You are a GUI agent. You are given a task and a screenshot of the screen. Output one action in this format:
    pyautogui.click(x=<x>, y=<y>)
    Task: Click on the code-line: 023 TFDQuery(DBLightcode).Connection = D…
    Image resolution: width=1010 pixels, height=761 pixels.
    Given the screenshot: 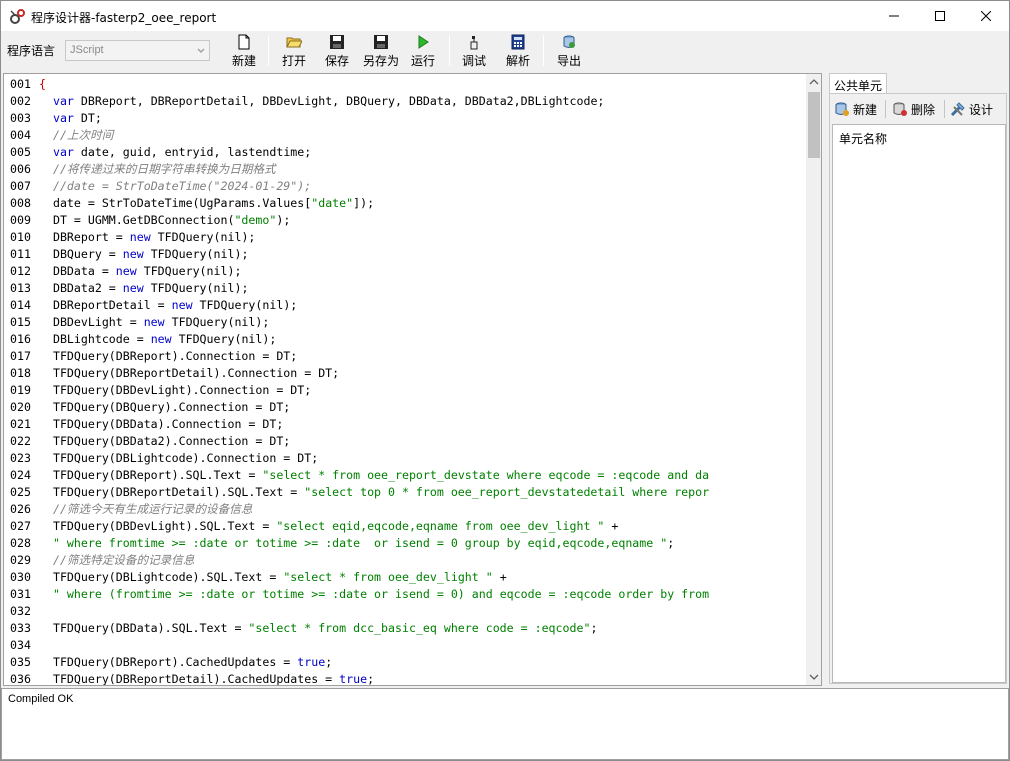 What is the action you would take?
    pyautogui.click(x=405, y=458)
    